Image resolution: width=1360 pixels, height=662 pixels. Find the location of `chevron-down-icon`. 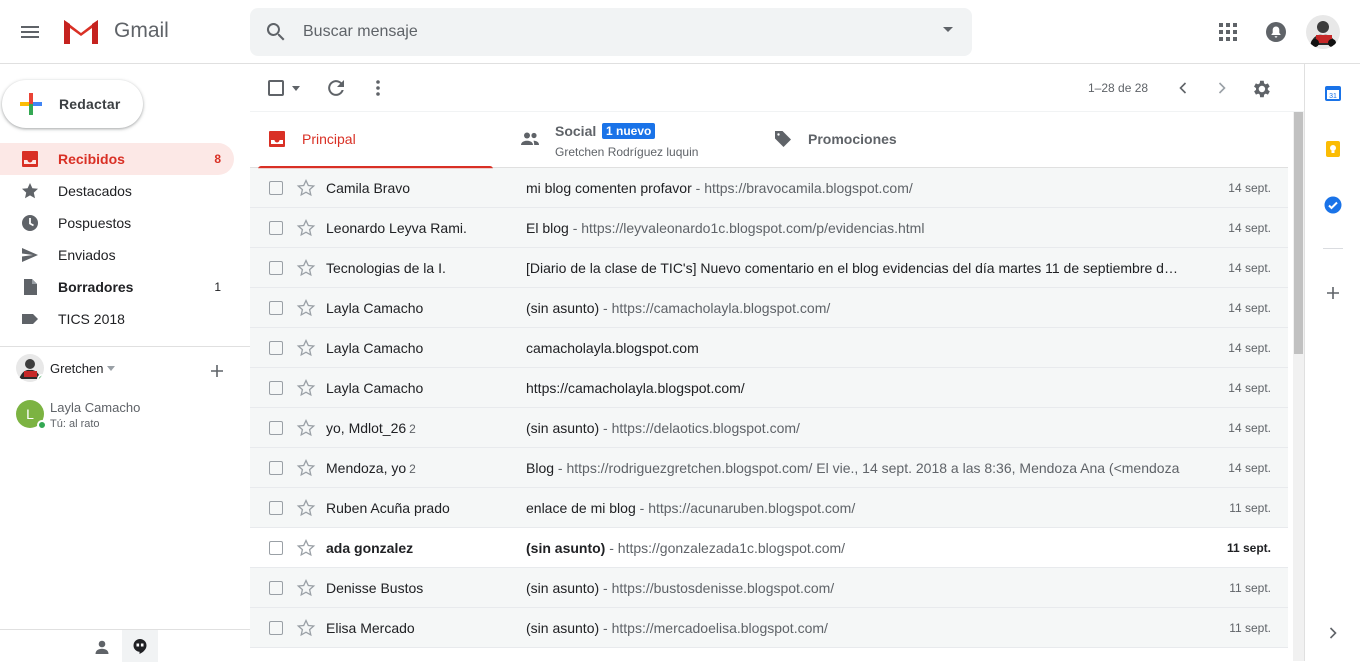

chevron-down-icon is located at coordinates (111, 368).